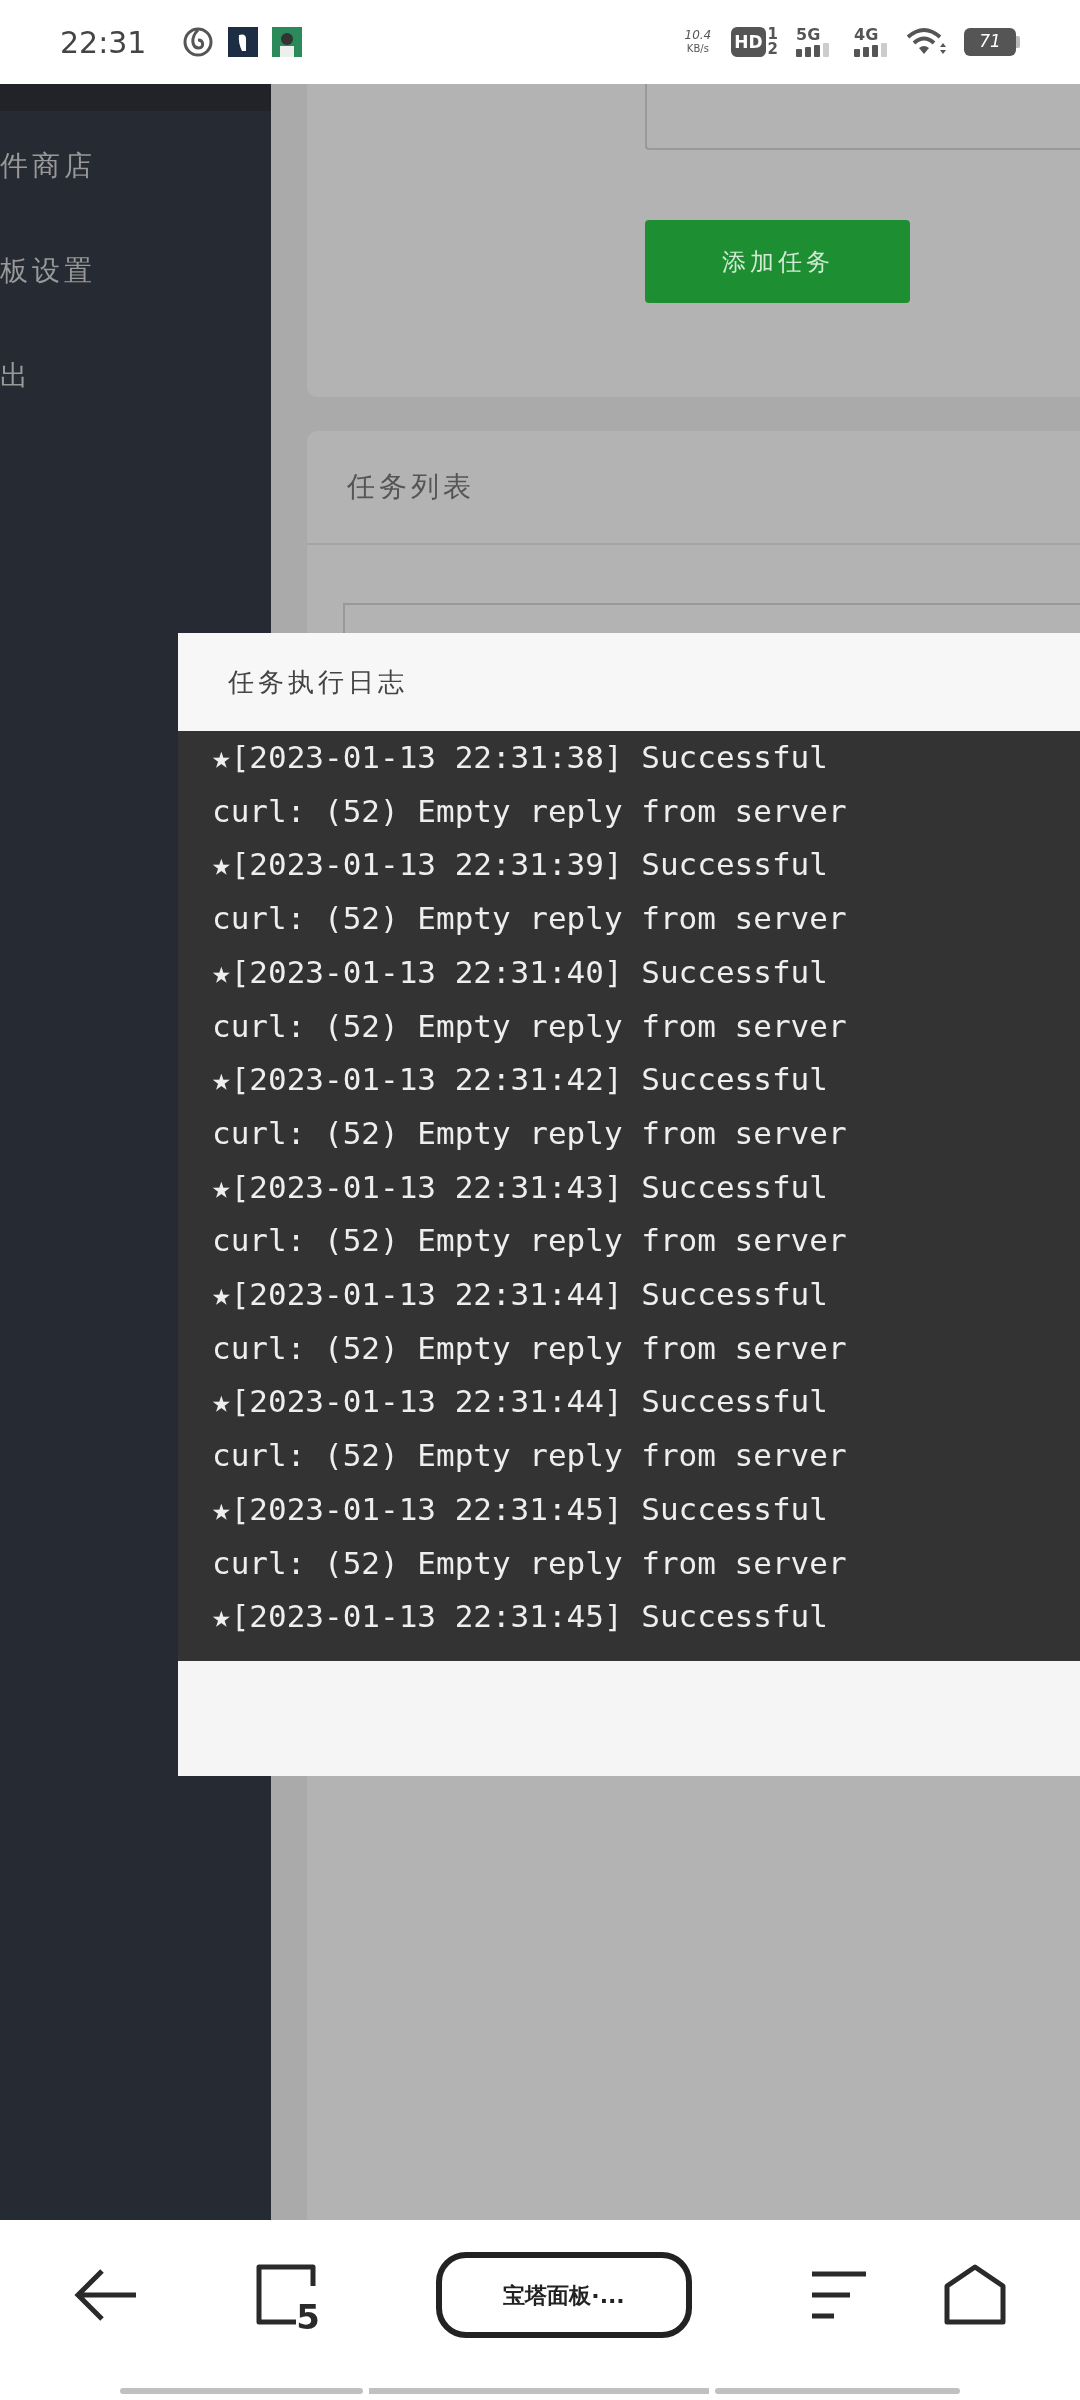 The width and height of the screenshot is (1080, 2400). I want to click on sidebar-item: 板设置, so click(48, 270).